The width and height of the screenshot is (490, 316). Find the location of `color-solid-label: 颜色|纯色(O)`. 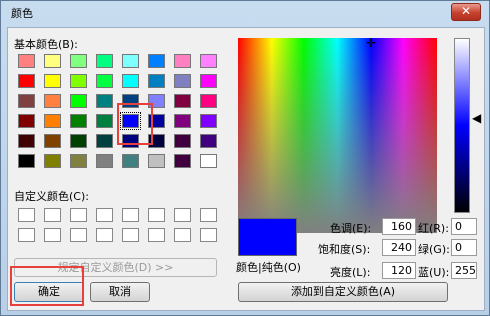

color-solid-label: 颜色|纯色(O) is located at coordinates (268, 267).